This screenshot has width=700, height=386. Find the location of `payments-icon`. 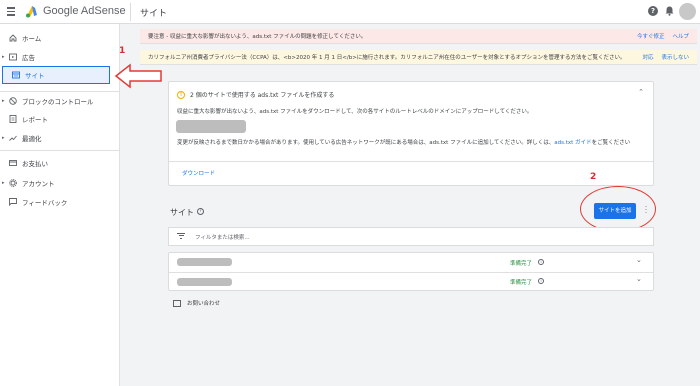

payments-icon is located at coordinates (13, 163).